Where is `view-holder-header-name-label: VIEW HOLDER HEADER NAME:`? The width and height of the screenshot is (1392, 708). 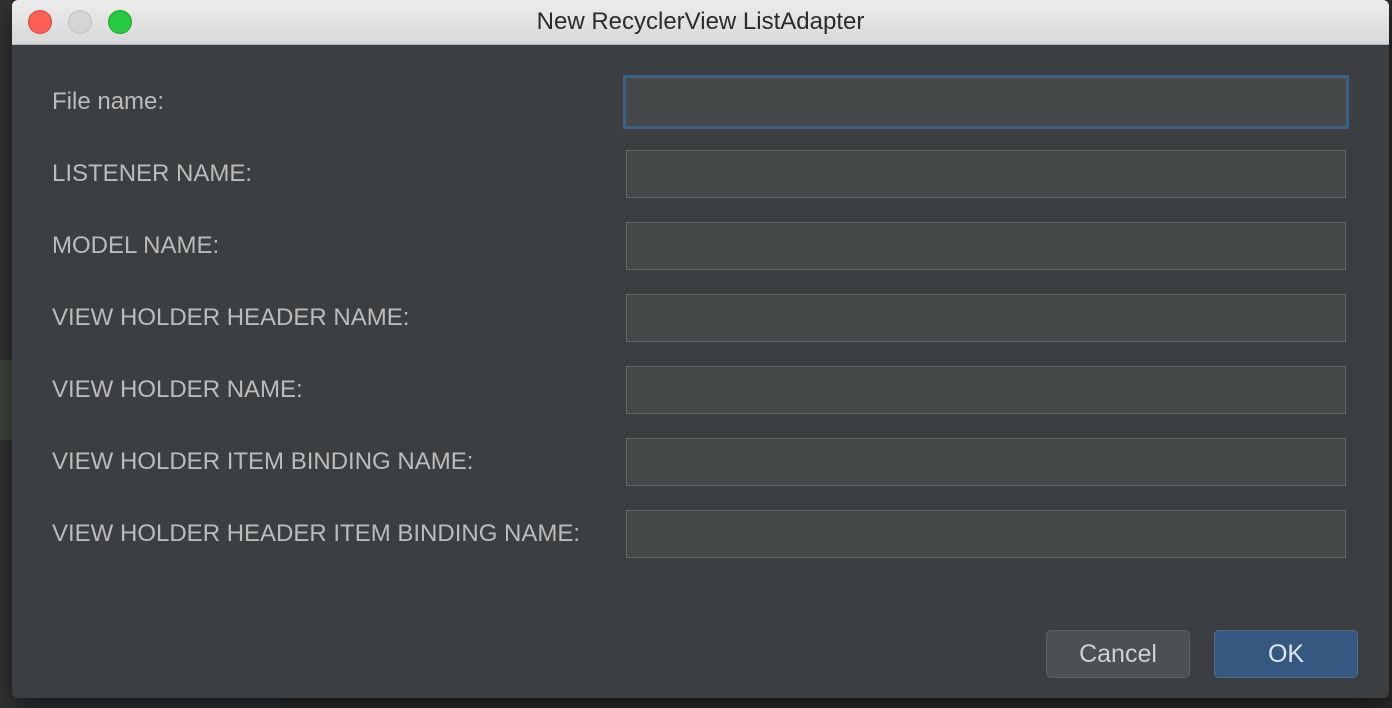 view-holder-header-name-label: VIEW HOLDER HEADER NAME: is located at coordinates (231, 317).